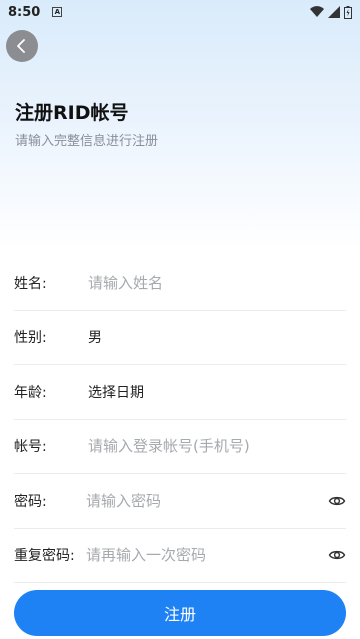  Describe the element at coordinates (207, 555) in the screenshot. I see `confirm-password-input` at that location.